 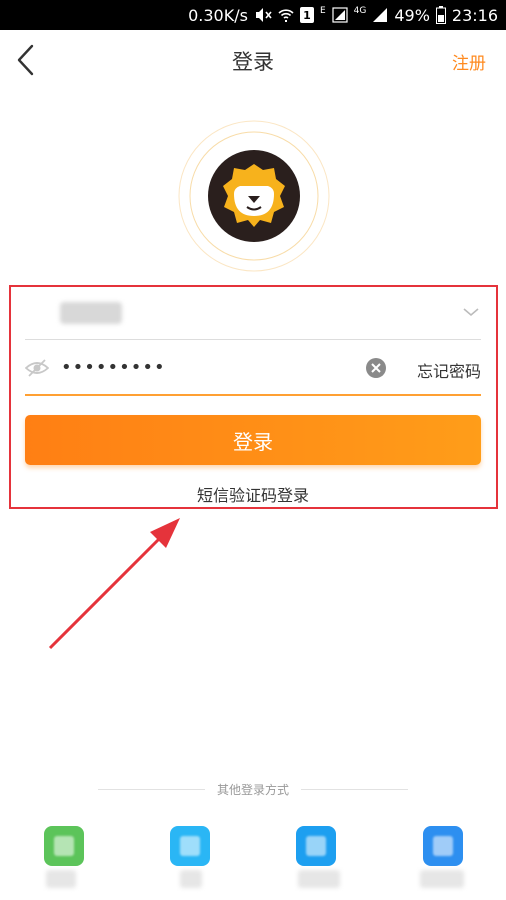 I want to click on wifi-icon, so click(x=286, y=15).